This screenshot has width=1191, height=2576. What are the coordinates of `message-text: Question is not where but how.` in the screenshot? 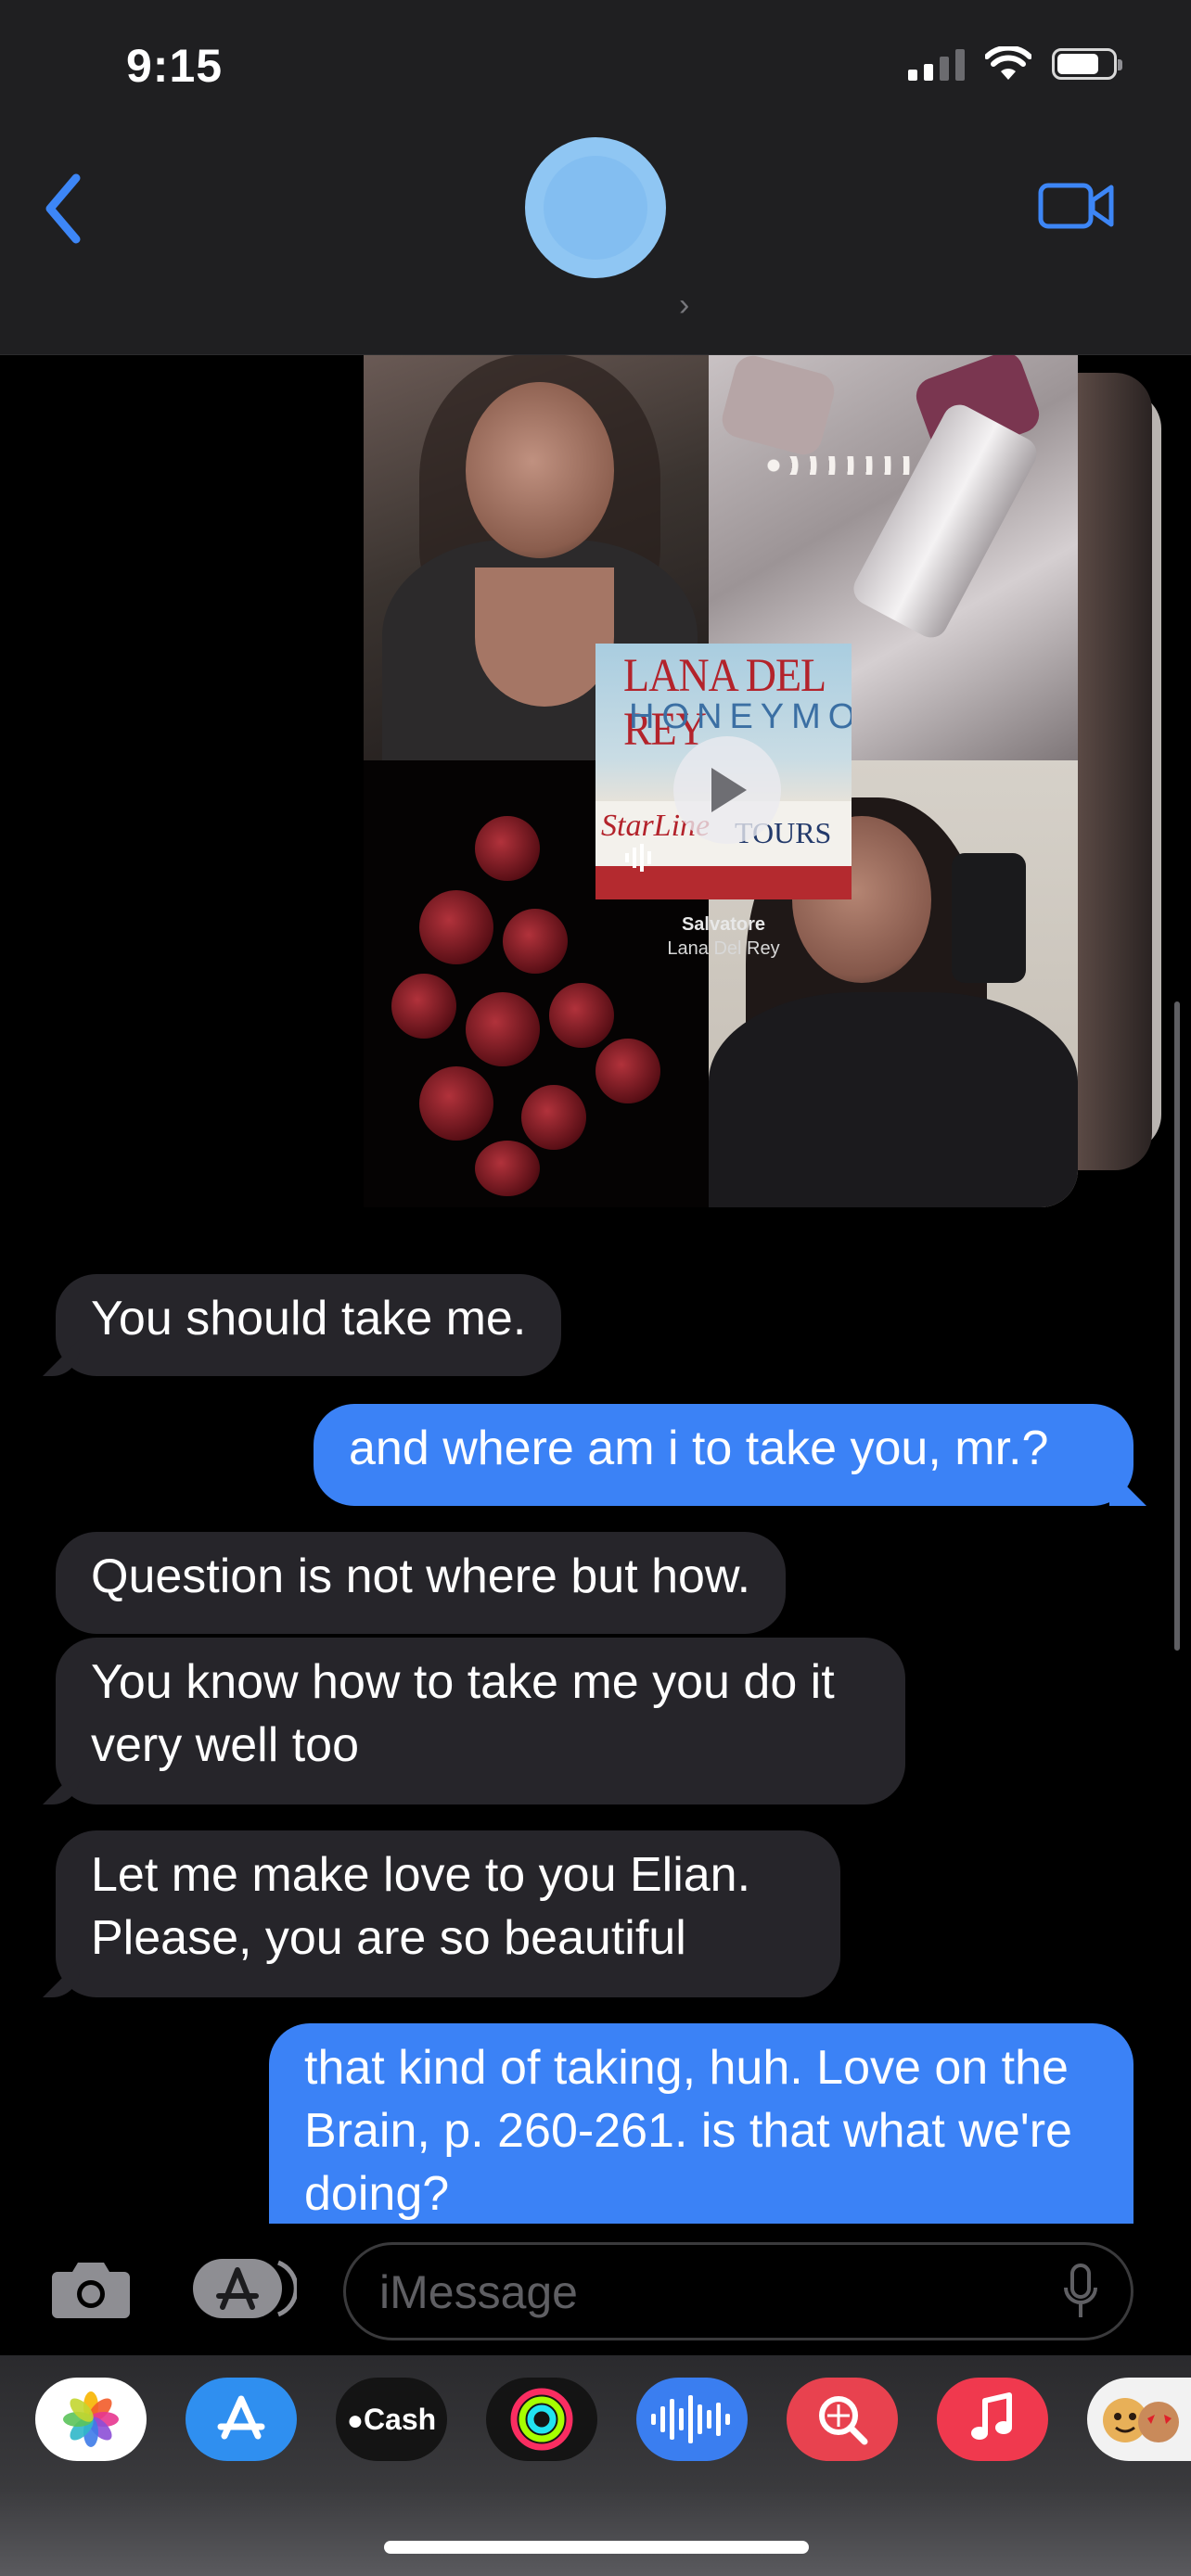 It's located at (421, 1576).